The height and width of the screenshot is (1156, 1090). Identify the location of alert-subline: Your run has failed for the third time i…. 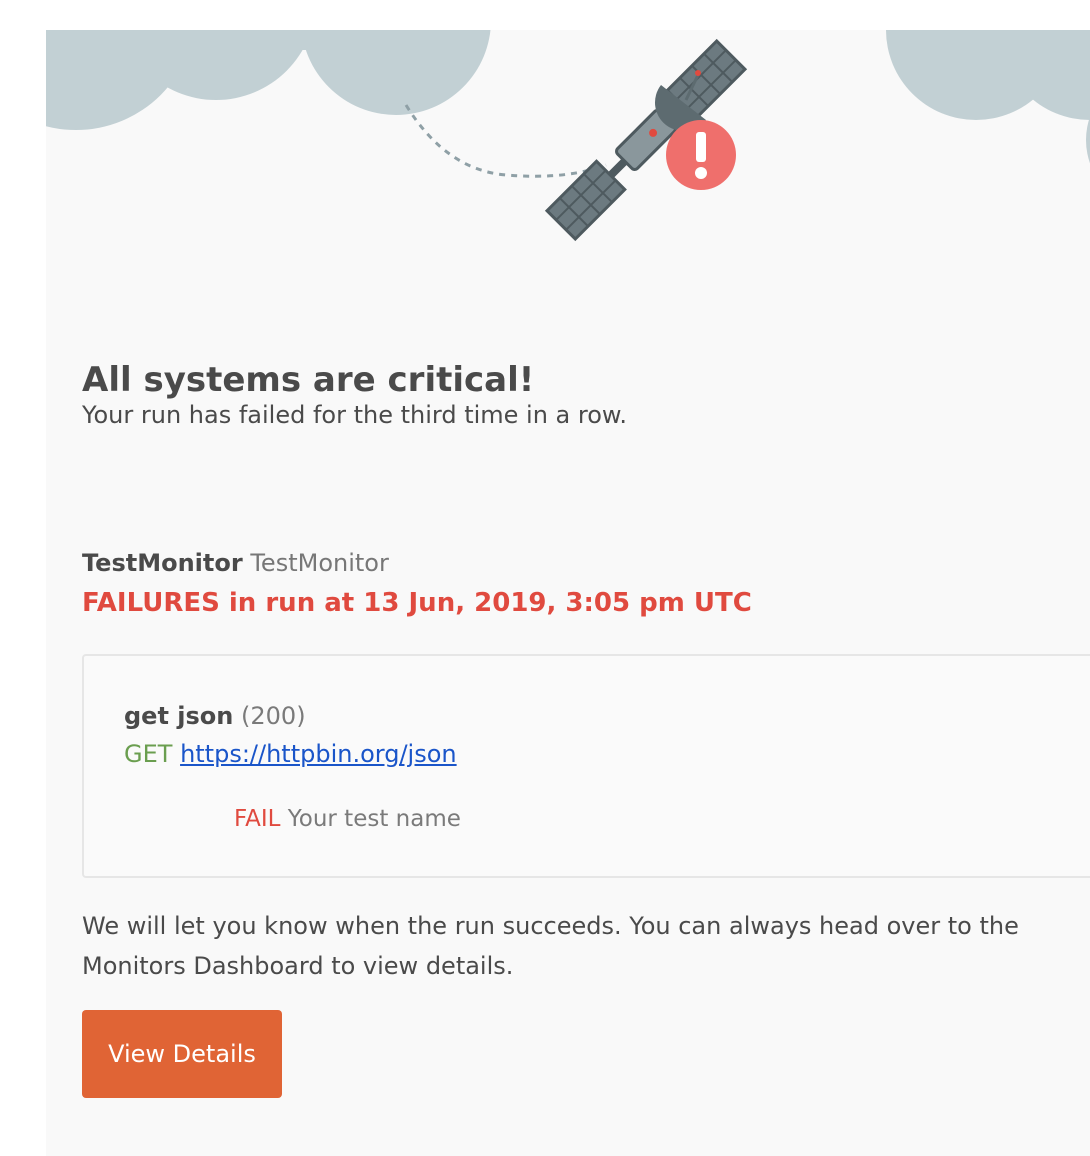
(354, 415).